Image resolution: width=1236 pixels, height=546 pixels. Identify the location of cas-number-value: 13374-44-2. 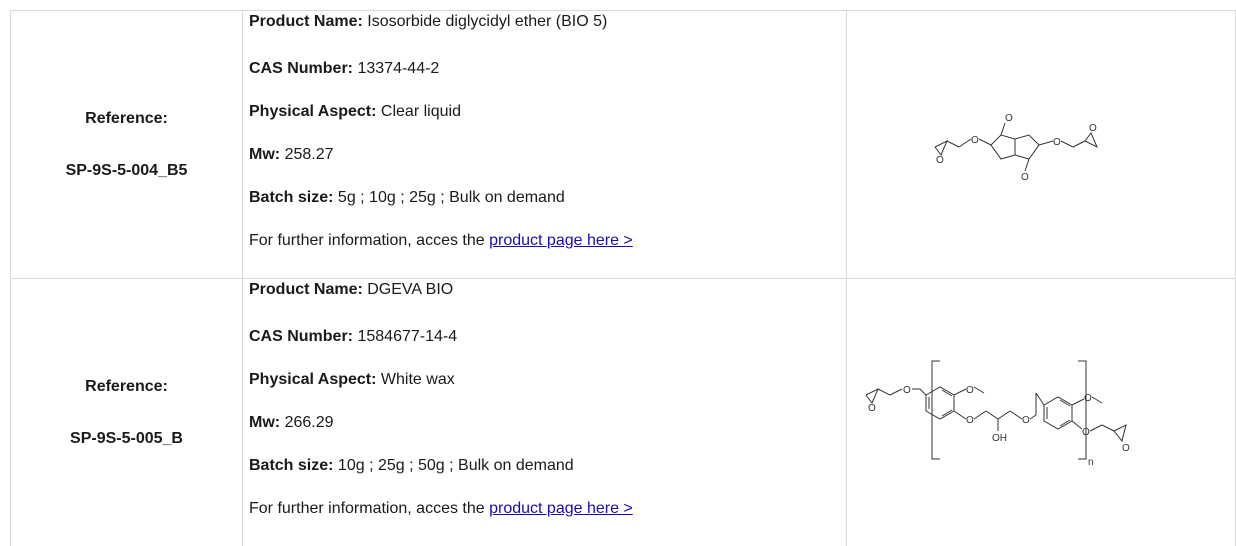
(398, 68).